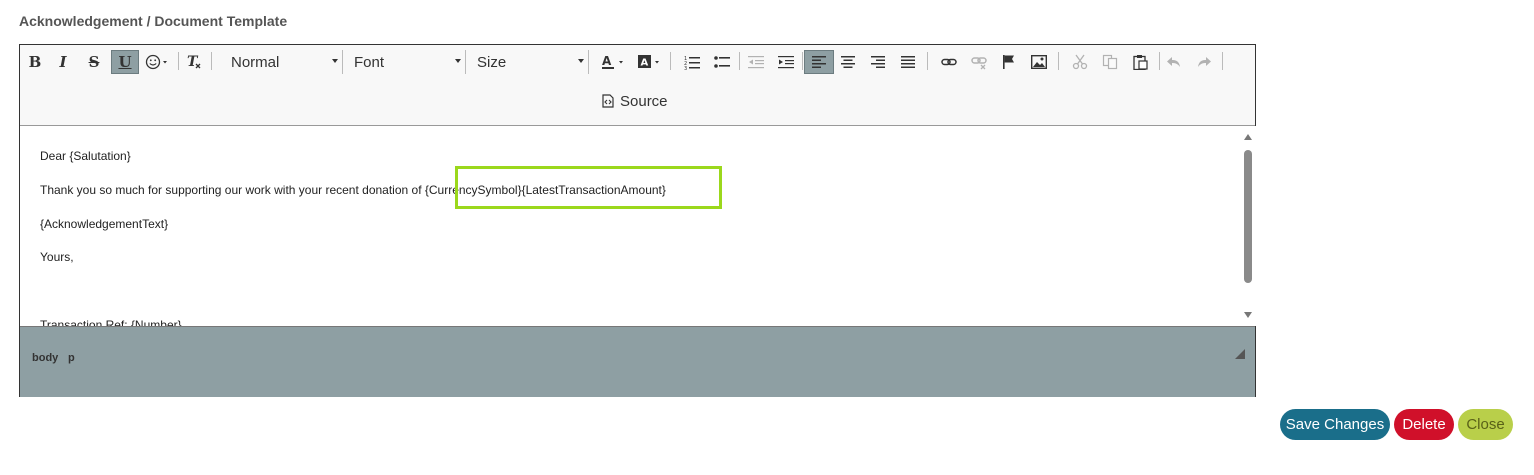 The width and height of the screenshot is (1534, 475). I want to click on increase-indent-button, so click(786, 62).